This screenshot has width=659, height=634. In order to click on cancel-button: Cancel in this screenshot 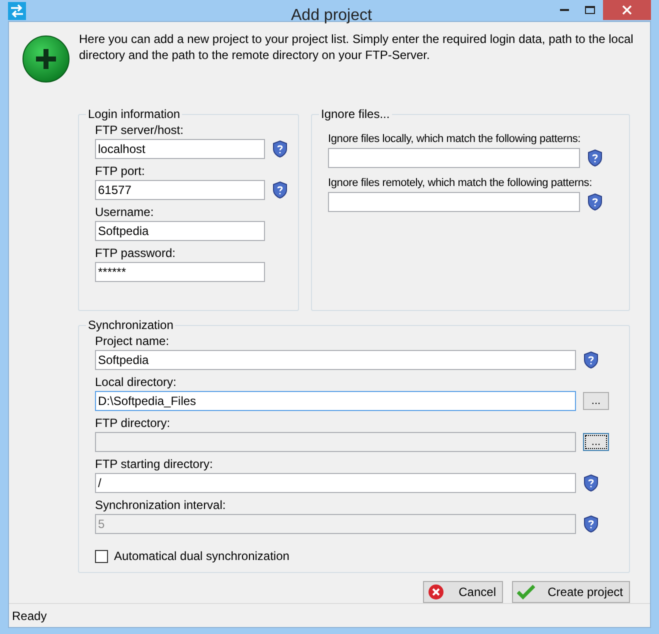, I will do `click(463, 592)`.